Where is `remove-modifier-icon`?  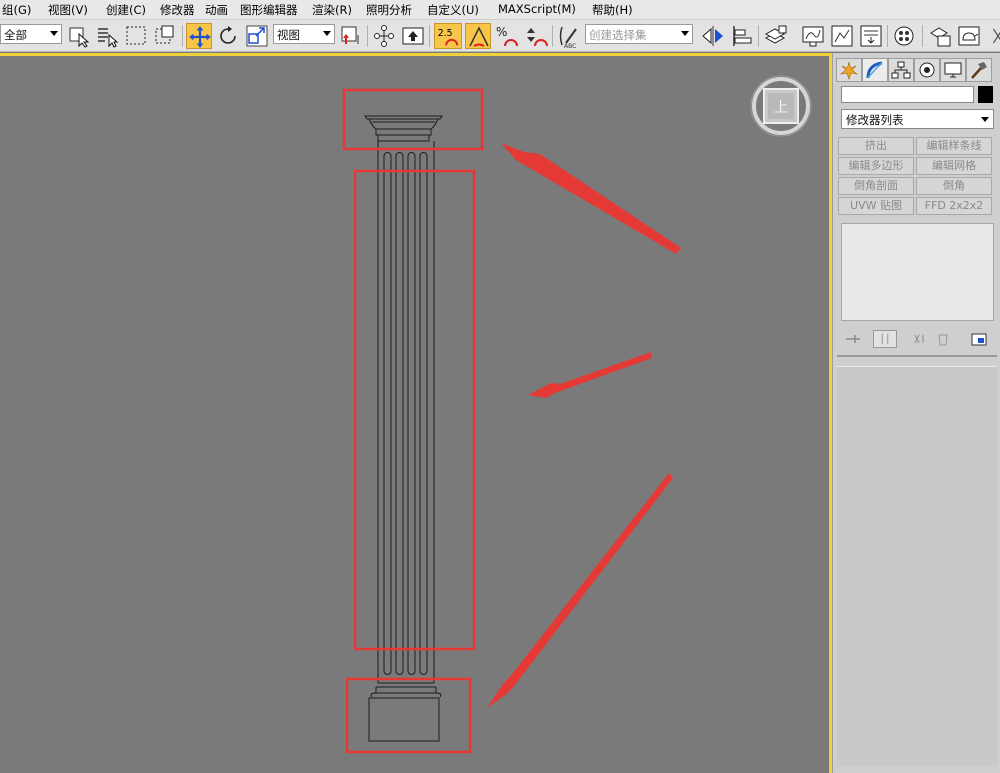 remove-modifier-icon is located at coordinates (943, 339).